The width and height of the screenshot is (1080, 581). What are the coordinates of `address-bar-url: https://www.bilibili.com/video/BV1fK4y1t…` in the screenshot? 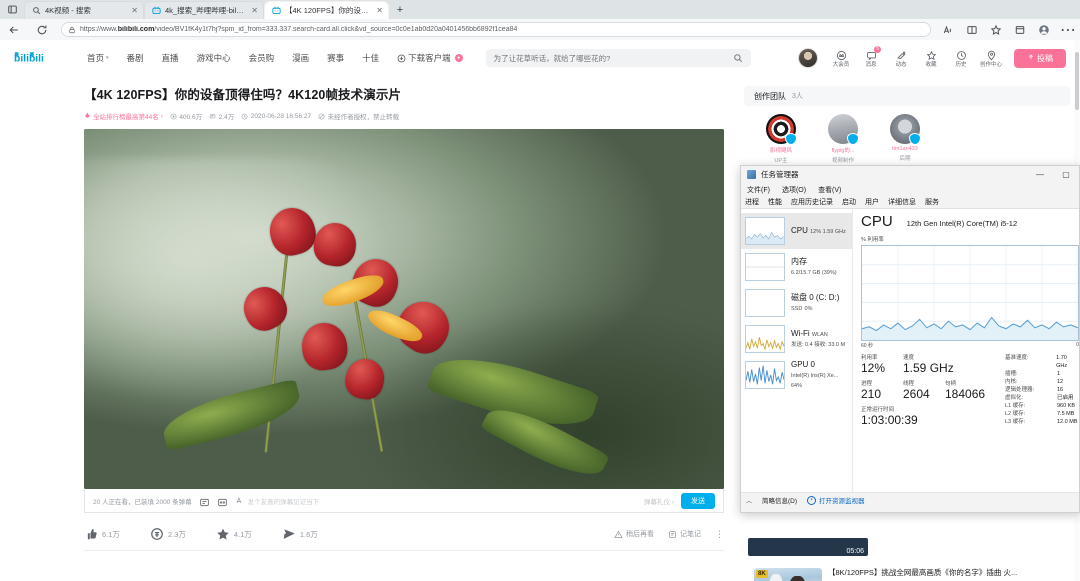 It's located at (299, 29).